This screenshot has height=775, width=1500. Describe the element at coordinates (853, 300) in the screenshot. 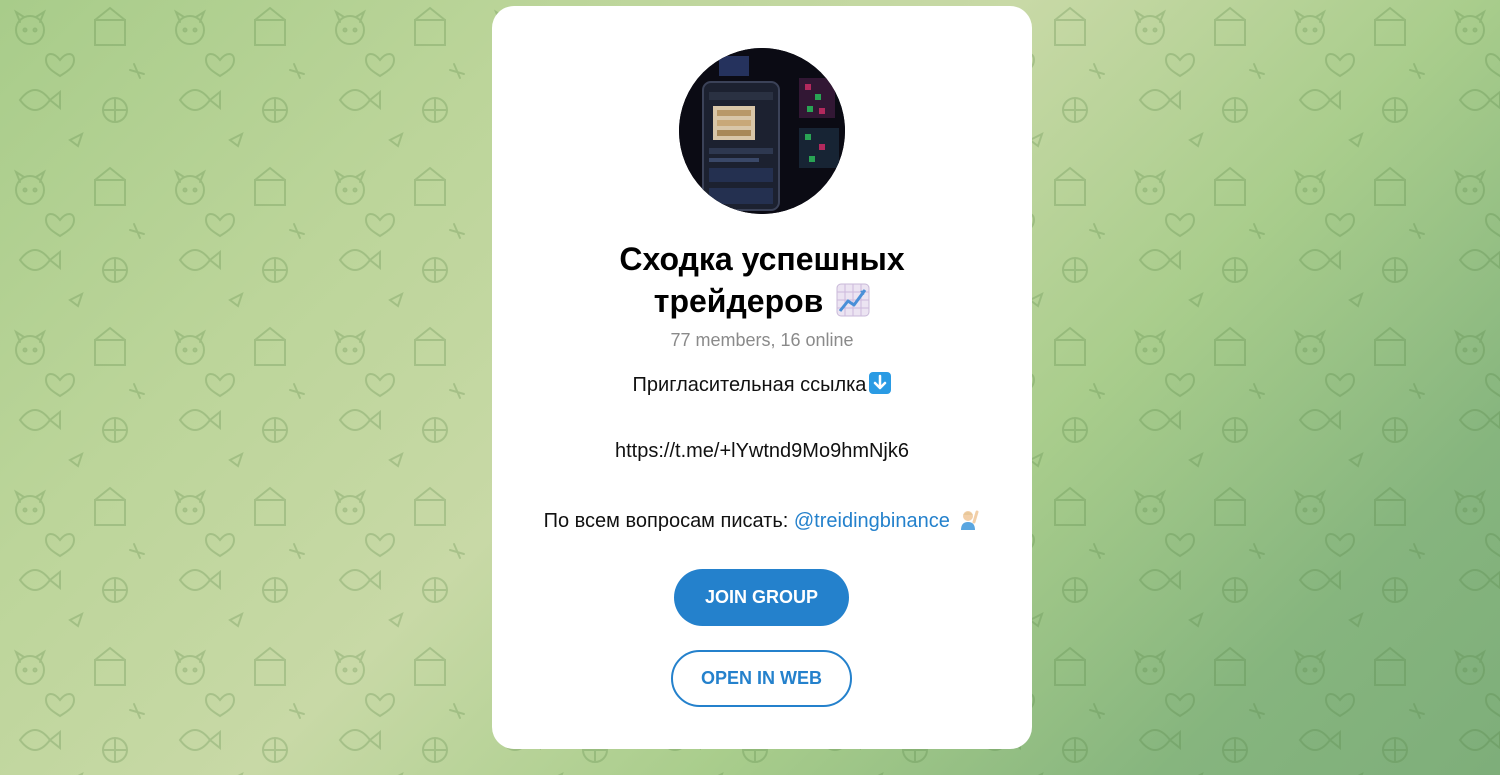

I see `chart-increasing-icon` at that location.